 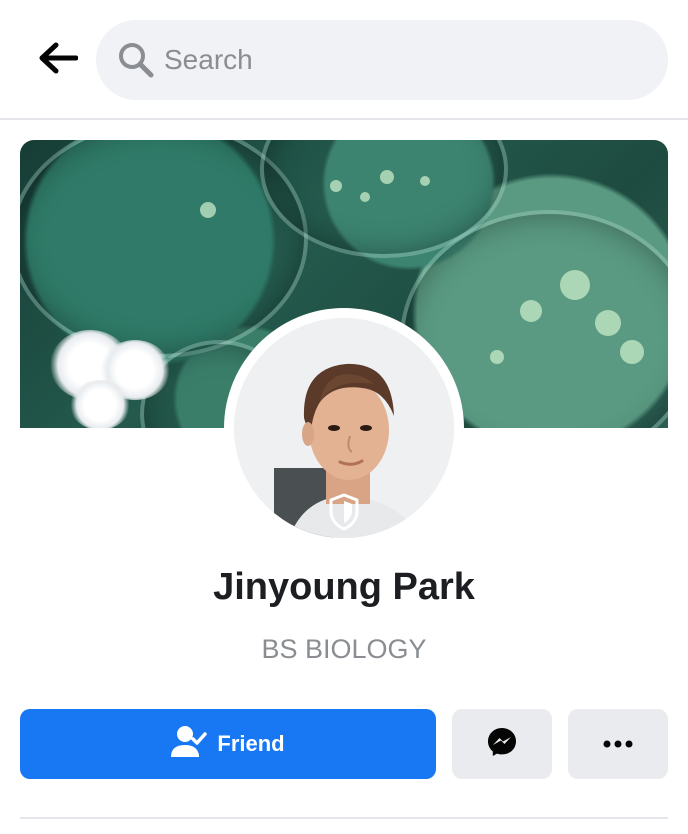 What do you see at coordinates (189, 744) in the screenshot?
I see `friend-check-icon` at bounding box center [189, 744].